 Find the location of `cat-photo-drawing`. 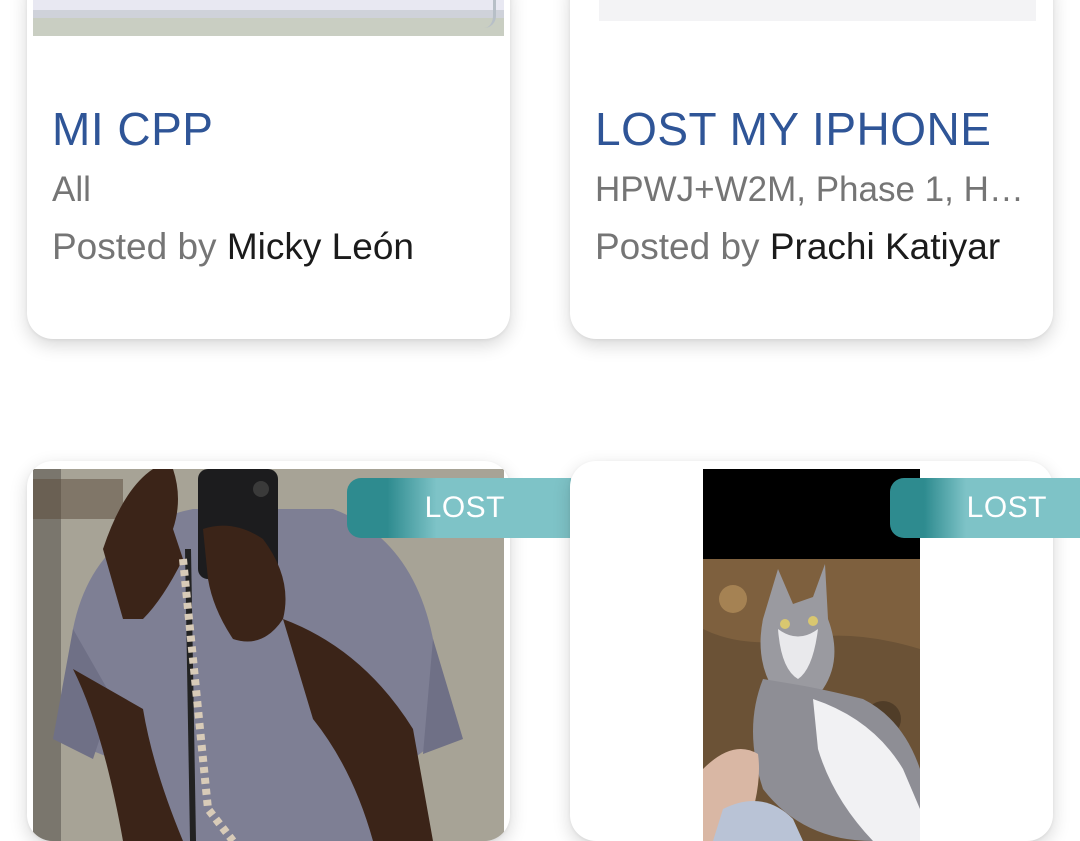

cat-photo-drawing is located at coordinates (811, 655).